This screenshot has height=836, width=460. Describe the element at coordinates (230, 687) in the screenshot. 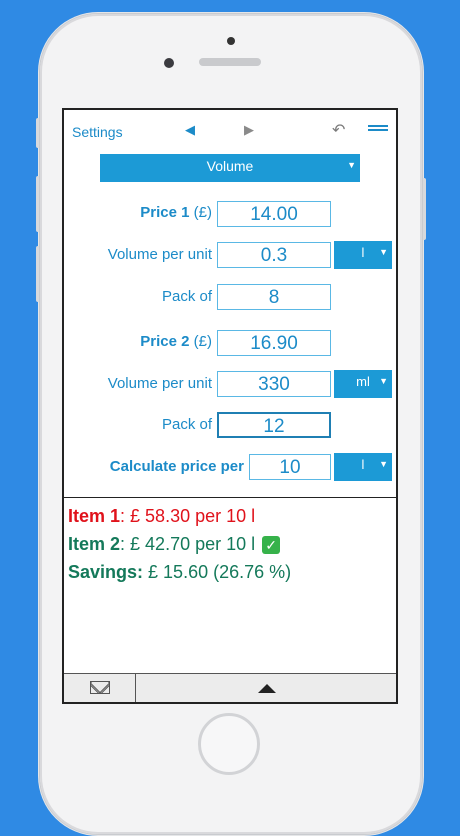

I see `bottom-toolbar` at that location.